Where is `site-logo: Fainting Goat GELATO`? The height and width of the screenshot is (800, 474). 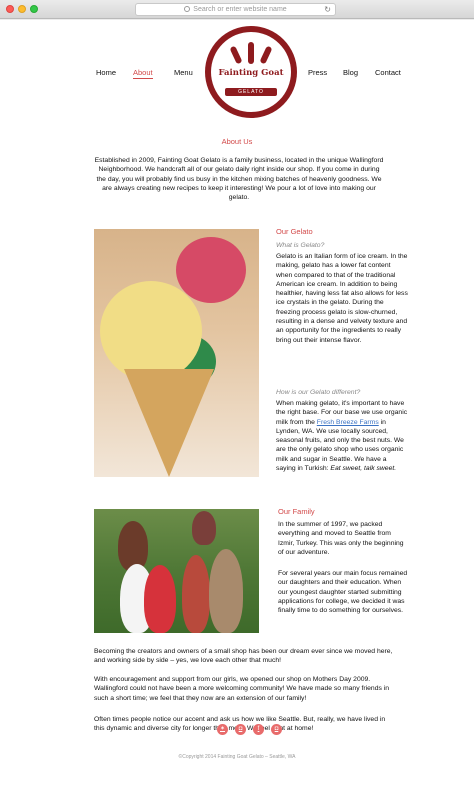 site-logo: Fainting Goat GELATO is located at coordinates (251, 72).